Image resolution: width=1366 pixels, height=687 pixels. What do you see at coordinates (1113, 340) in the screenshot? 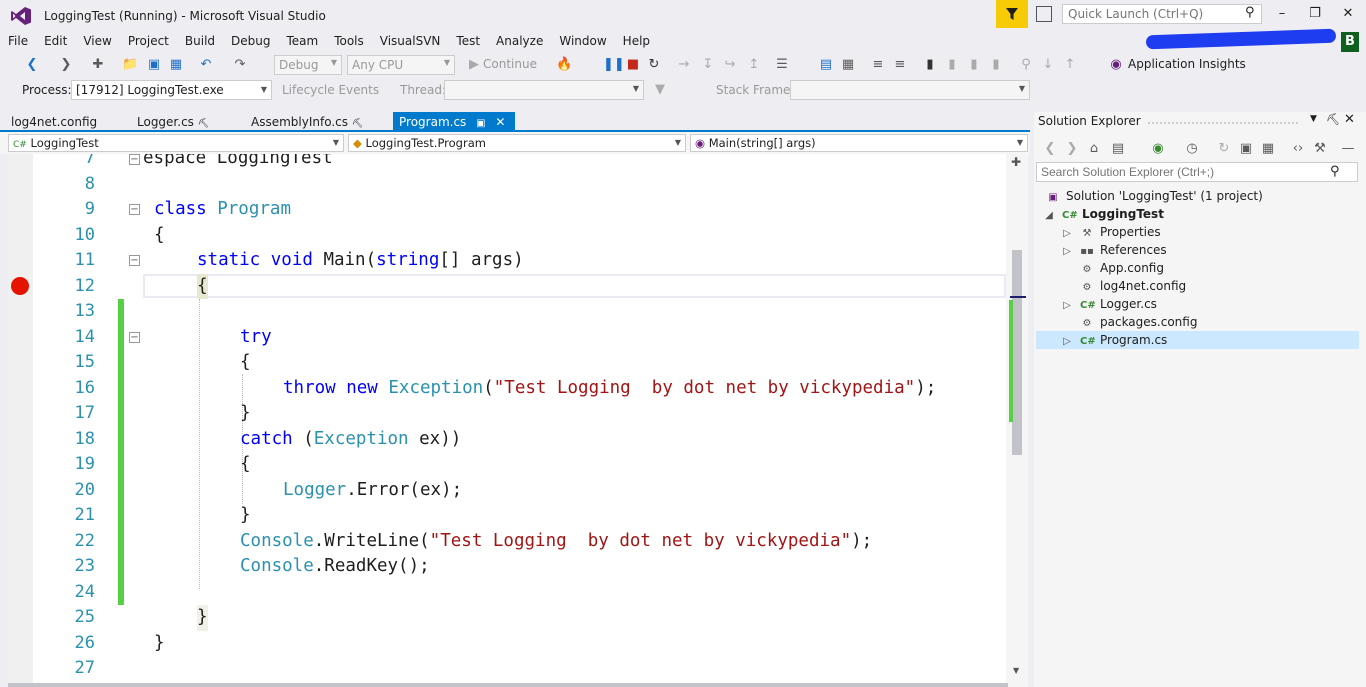
I see `tree-item-program-cs: ▷ C# Program.cs` at bounding box center [1113, 340].